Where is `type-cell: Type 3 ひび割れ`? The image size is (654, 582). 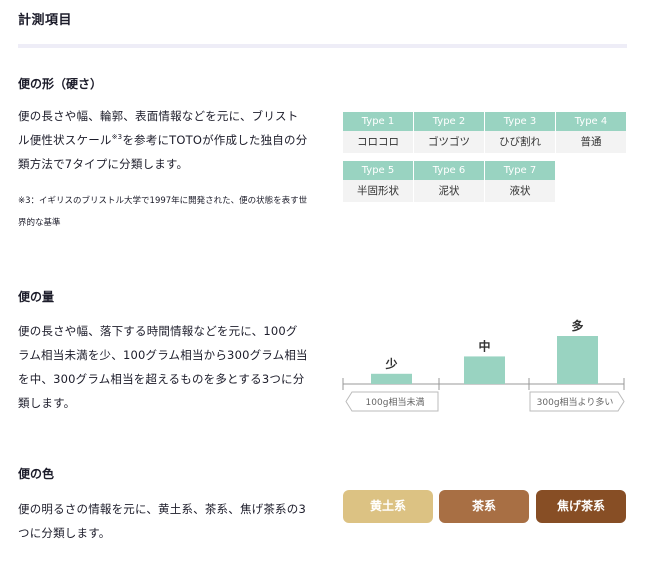
type-cell: Type 3 ひび割れ is located at coordinates (520, 132).